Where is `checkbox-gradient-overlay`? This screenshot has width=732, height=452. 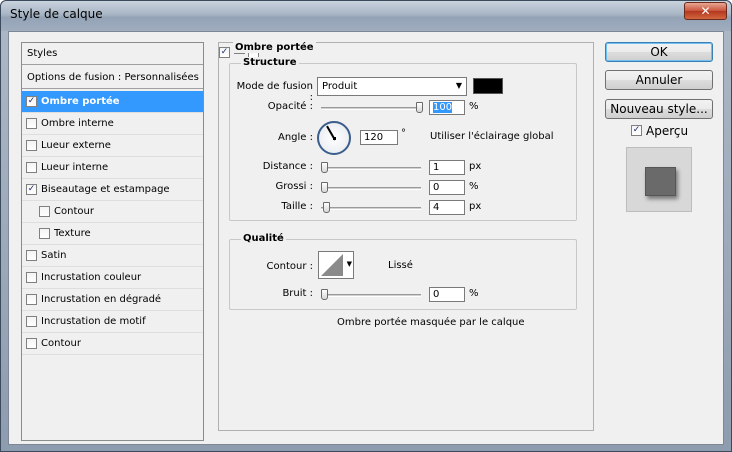
checkbox-gradient-overlay is located at coordinates (31, 299).